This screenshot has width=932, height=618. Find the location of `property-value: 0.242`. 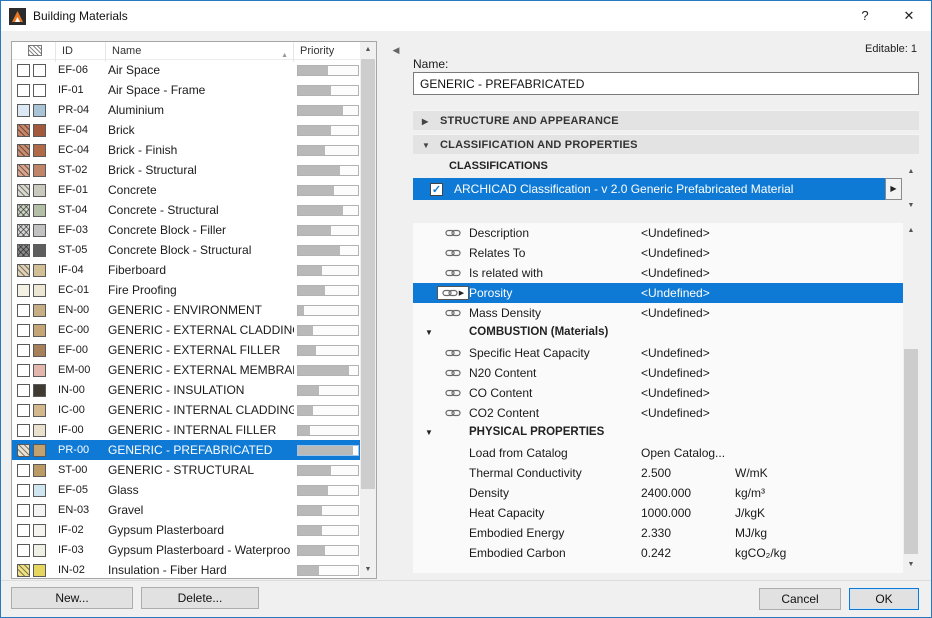

property-value: 0.242 is located at coordinates (656, 553).